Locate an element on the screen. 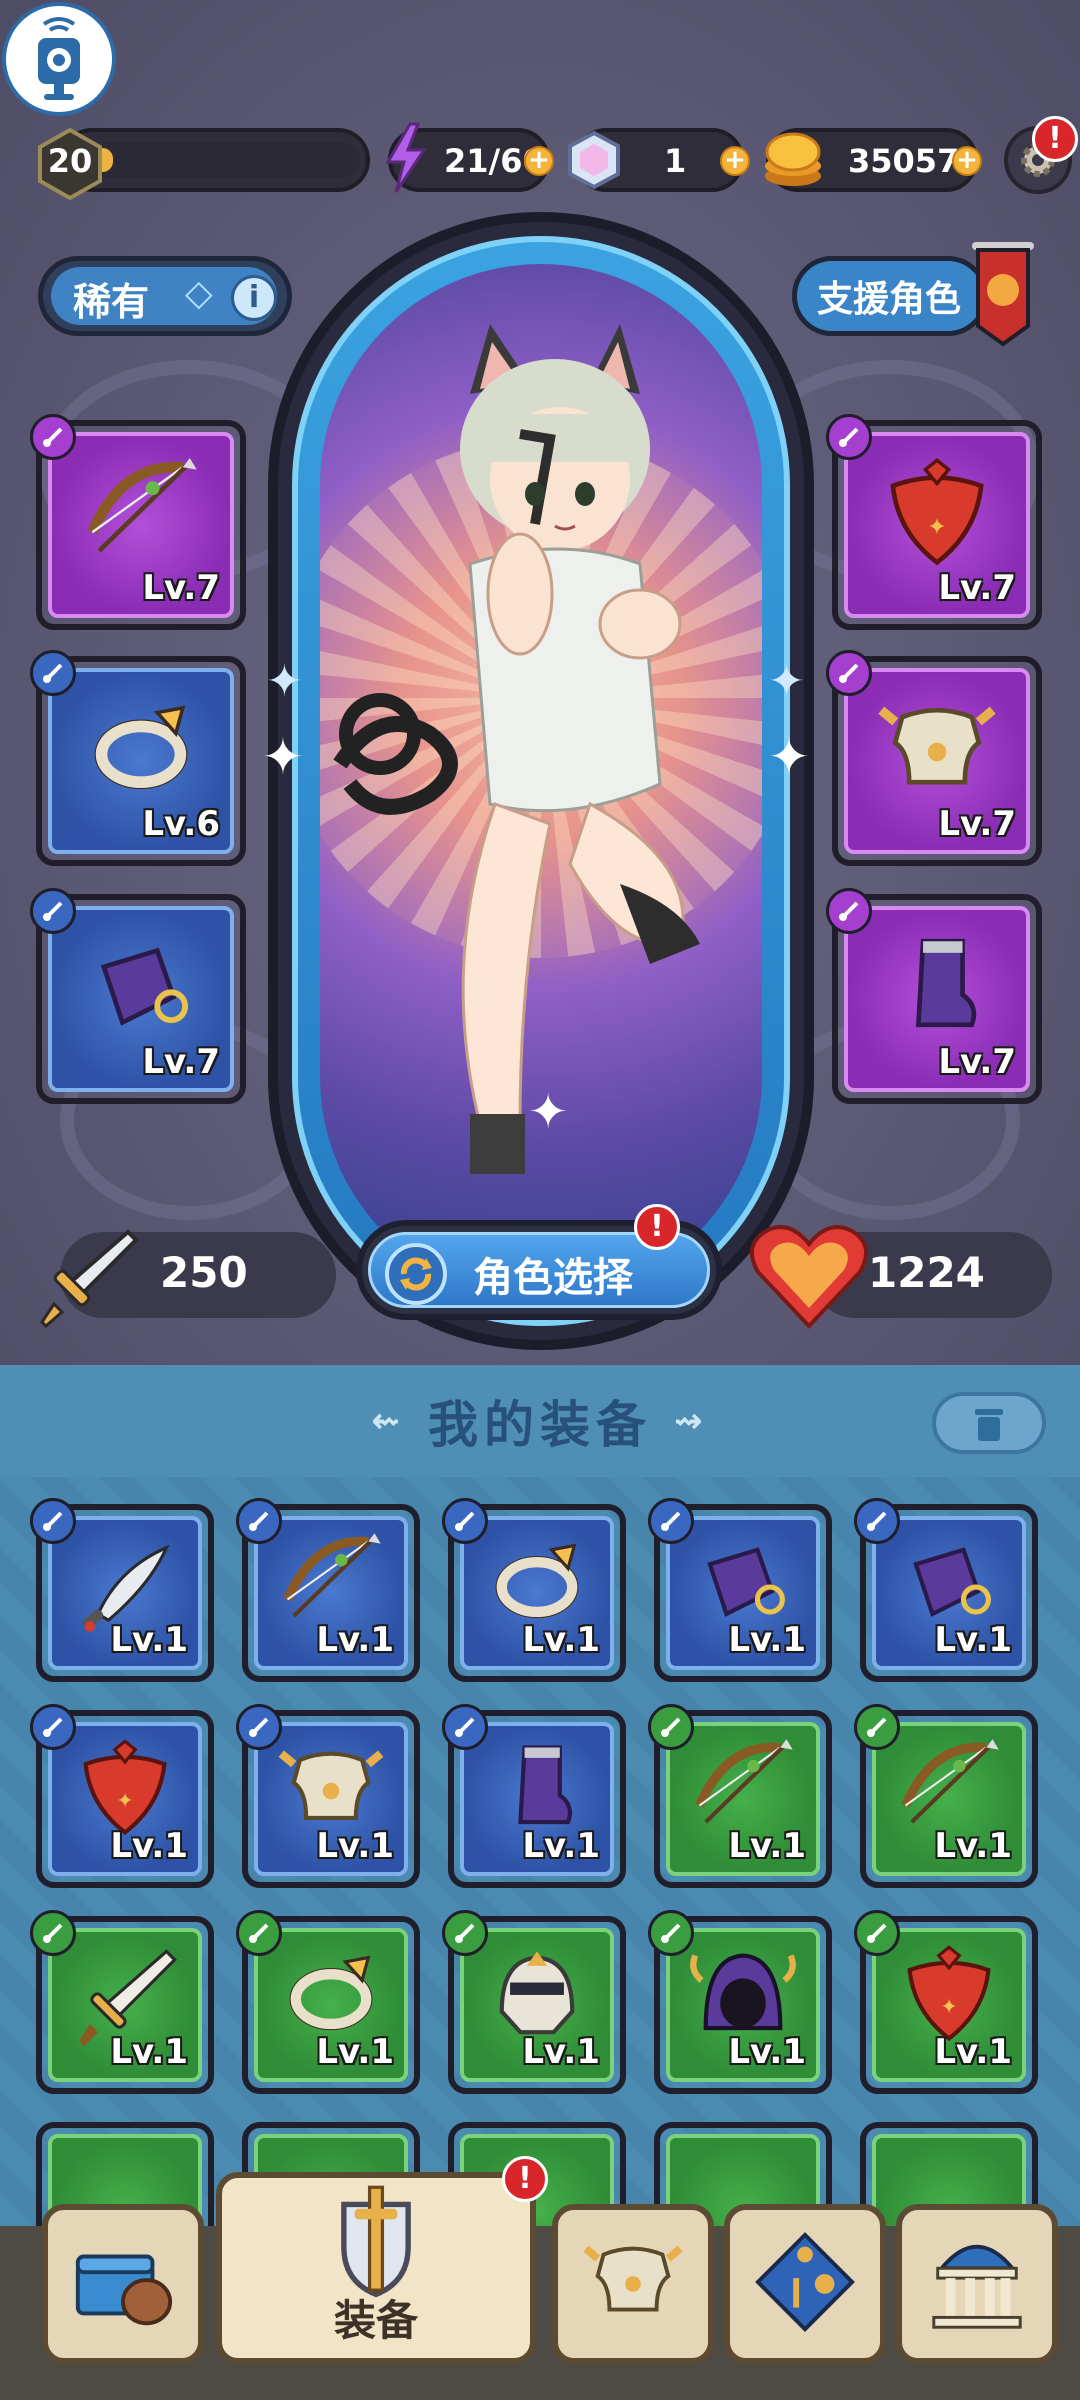 The height and width of the screenshot is (2400, 1080). attack-value: 250 is located at coordinates (204, 1272).